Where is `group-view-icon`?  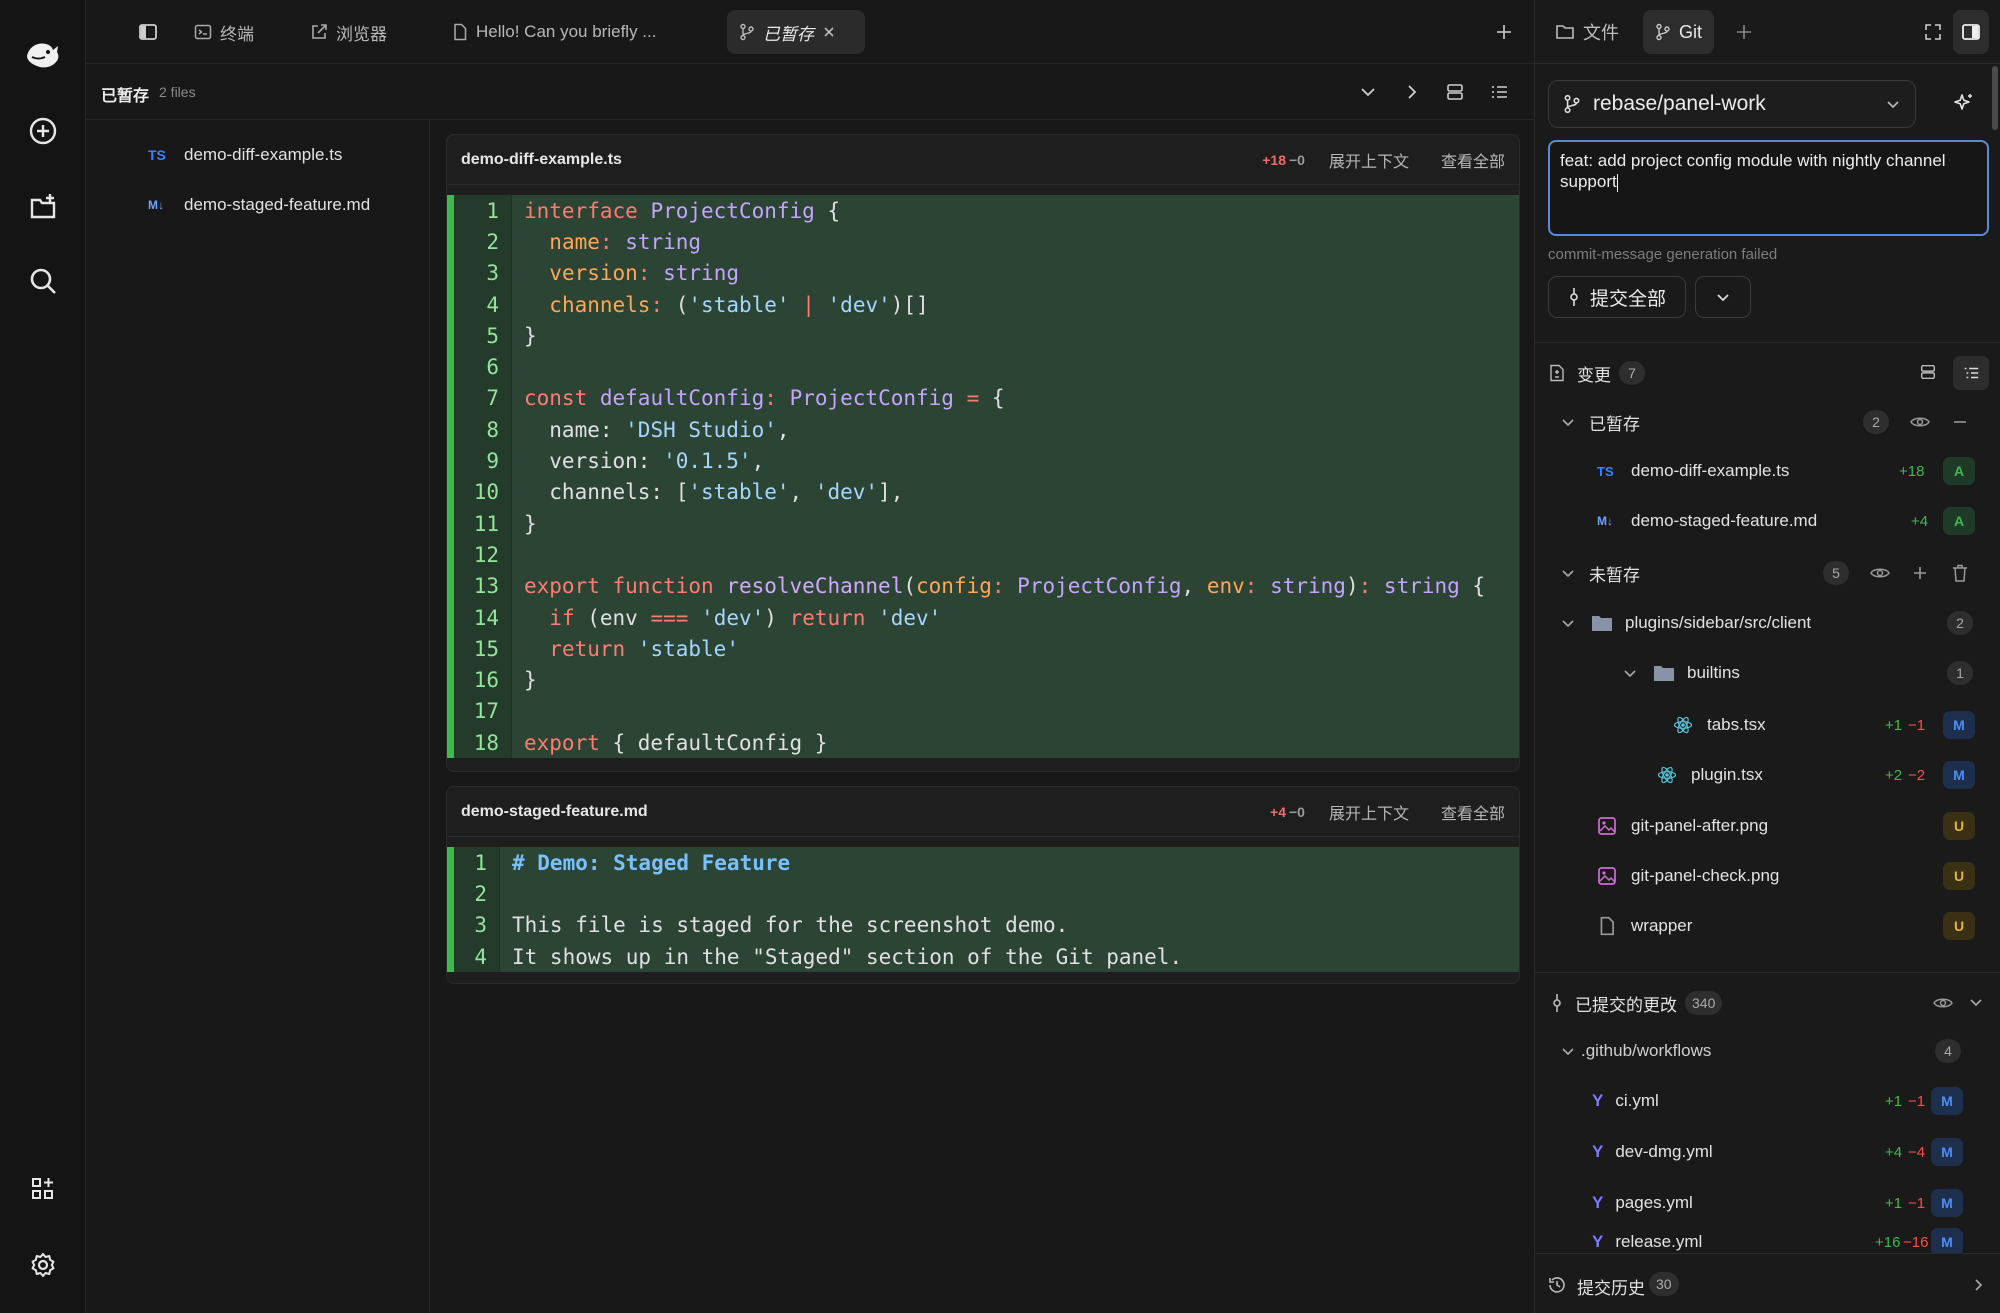 group-view-icon is located at coordinates (1928, 372).